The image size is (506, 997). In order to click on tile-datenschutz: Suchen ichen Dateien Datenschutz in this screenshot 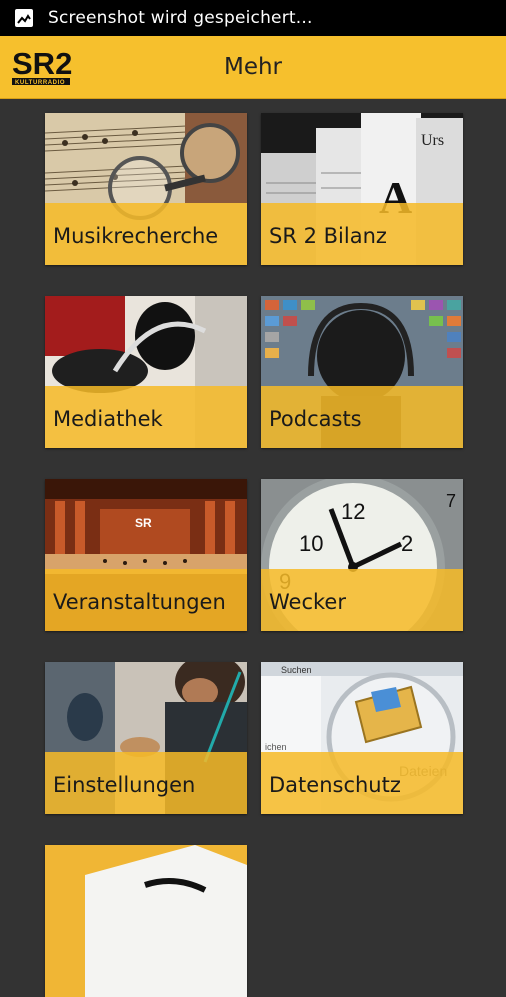, I will do `click(362, 738)`.